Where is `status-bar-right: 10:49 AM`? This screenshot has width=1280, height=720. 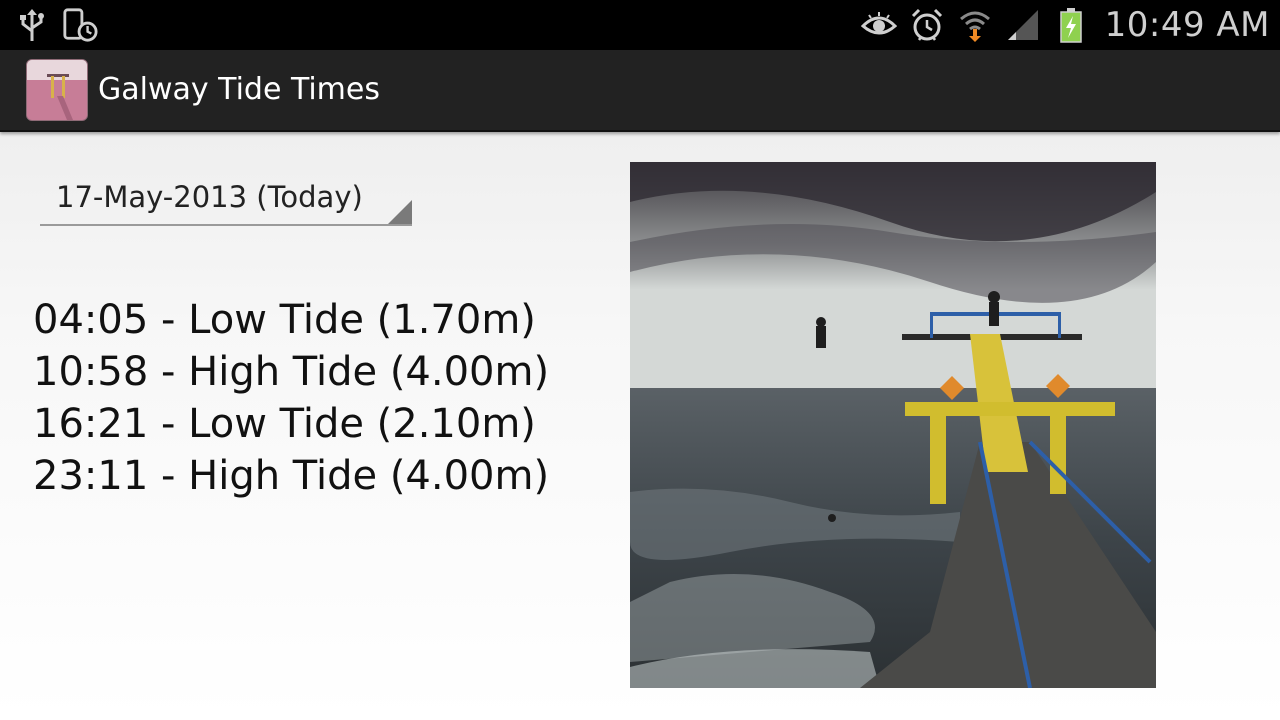
status-bar-right: 10:49 AM is located at coordinates (1065, 25).